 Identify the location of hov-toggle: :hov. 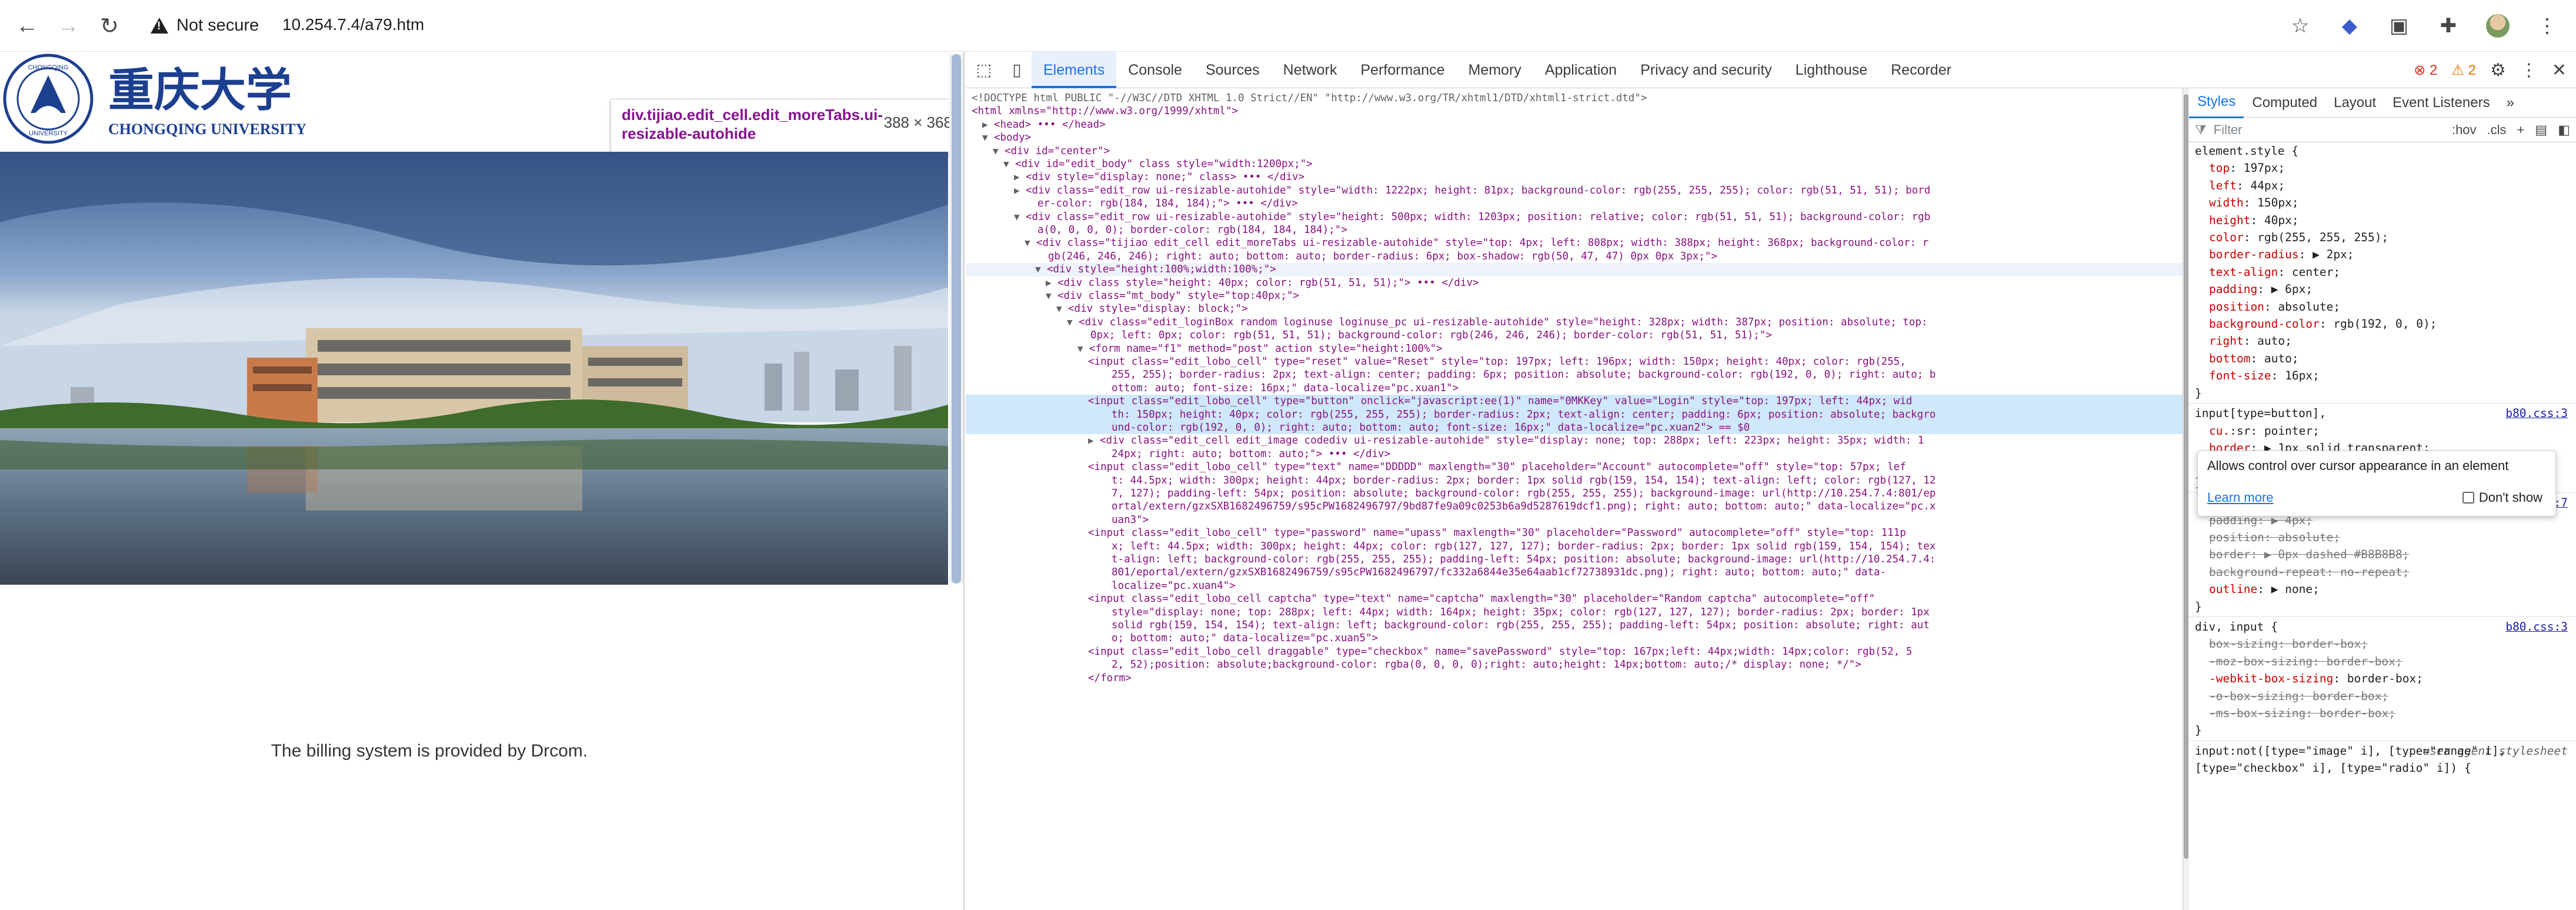
(2464, 130).